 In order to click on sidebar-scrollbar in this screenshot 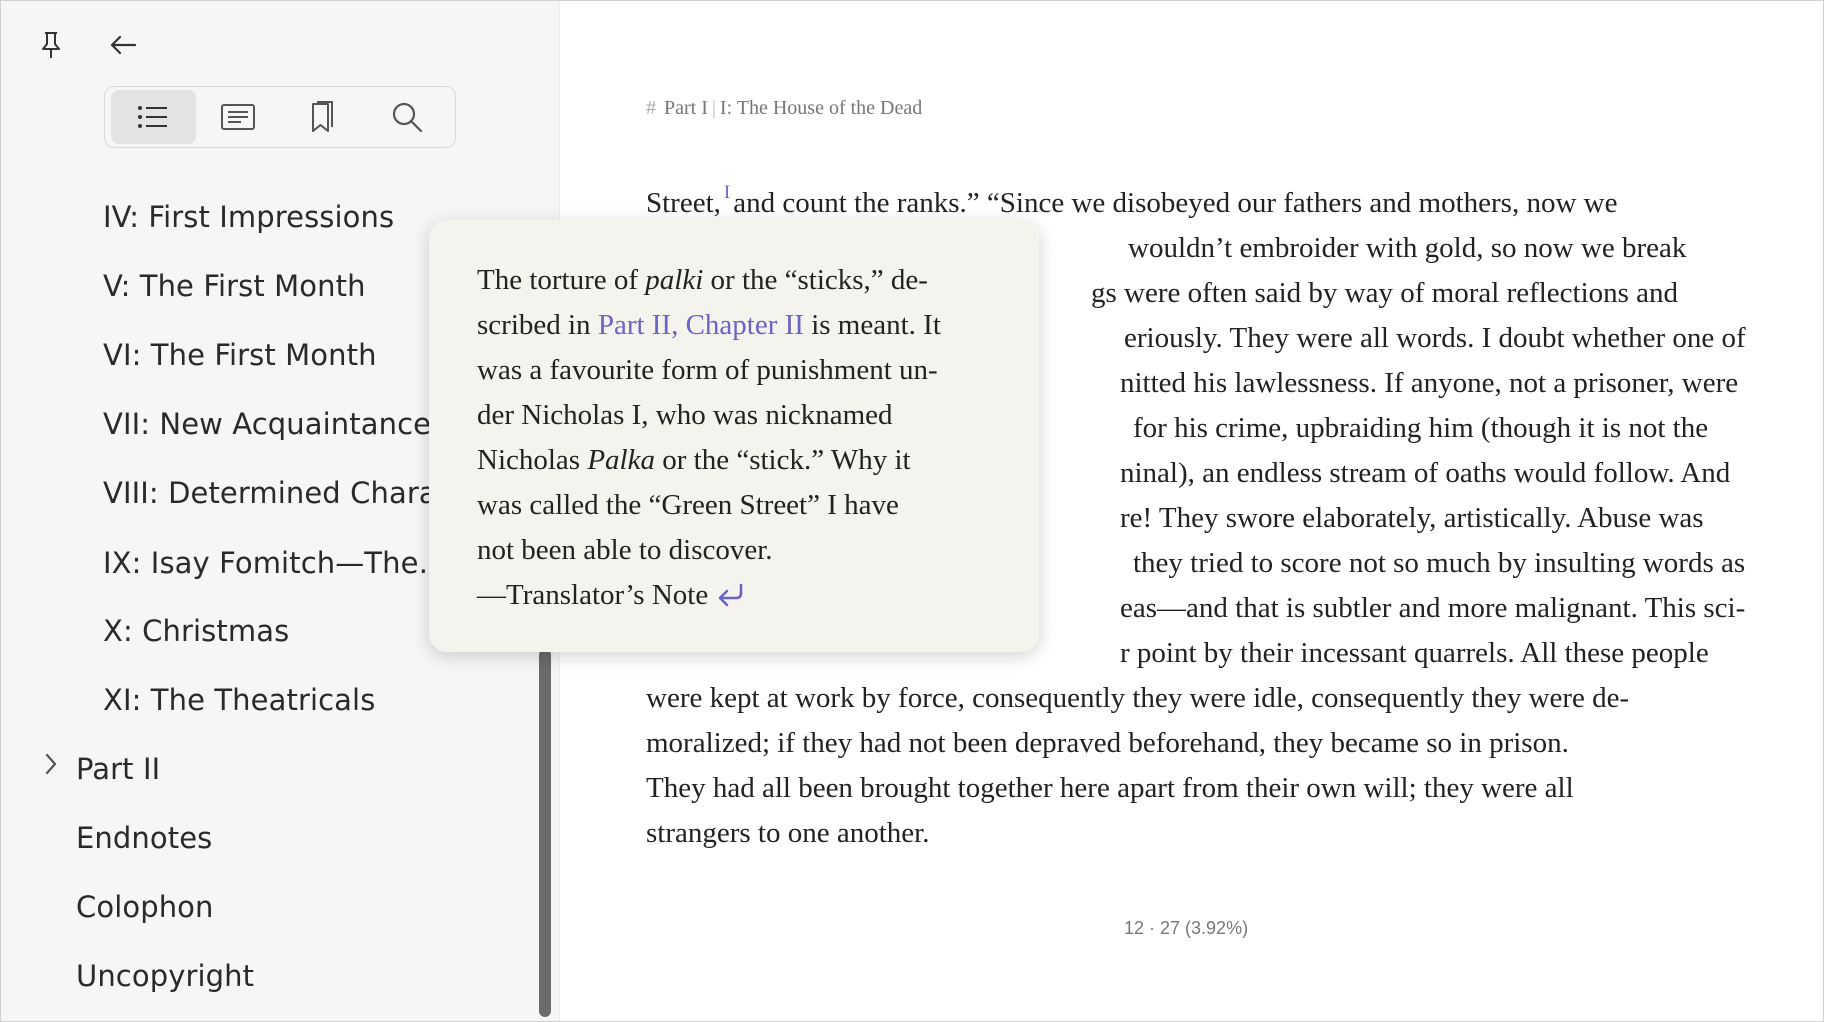, I will do `click(545, 833)`.